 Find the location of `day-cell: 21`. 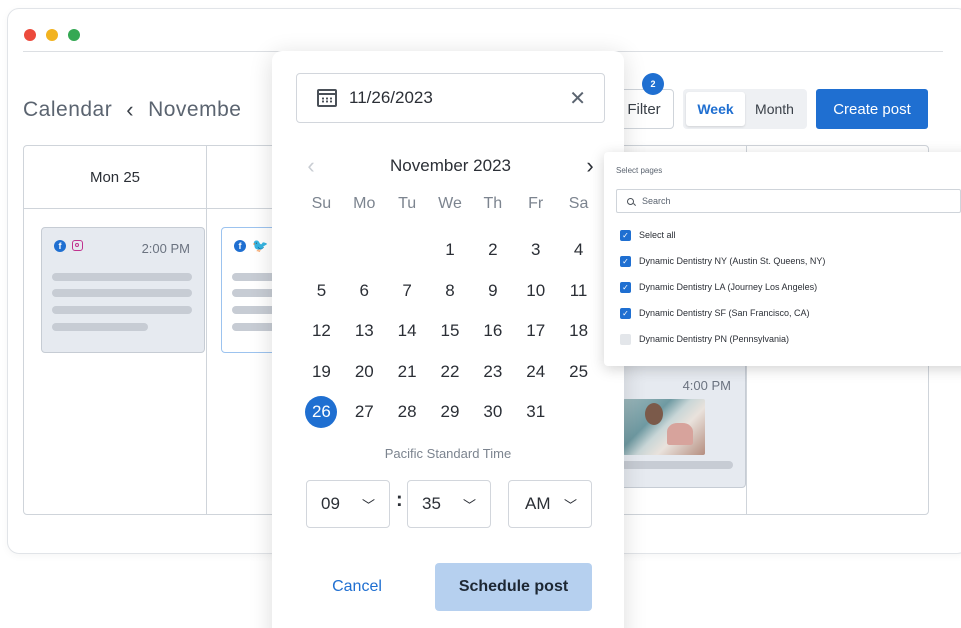

day-cell: 21 is located at coordinates (407, 372).